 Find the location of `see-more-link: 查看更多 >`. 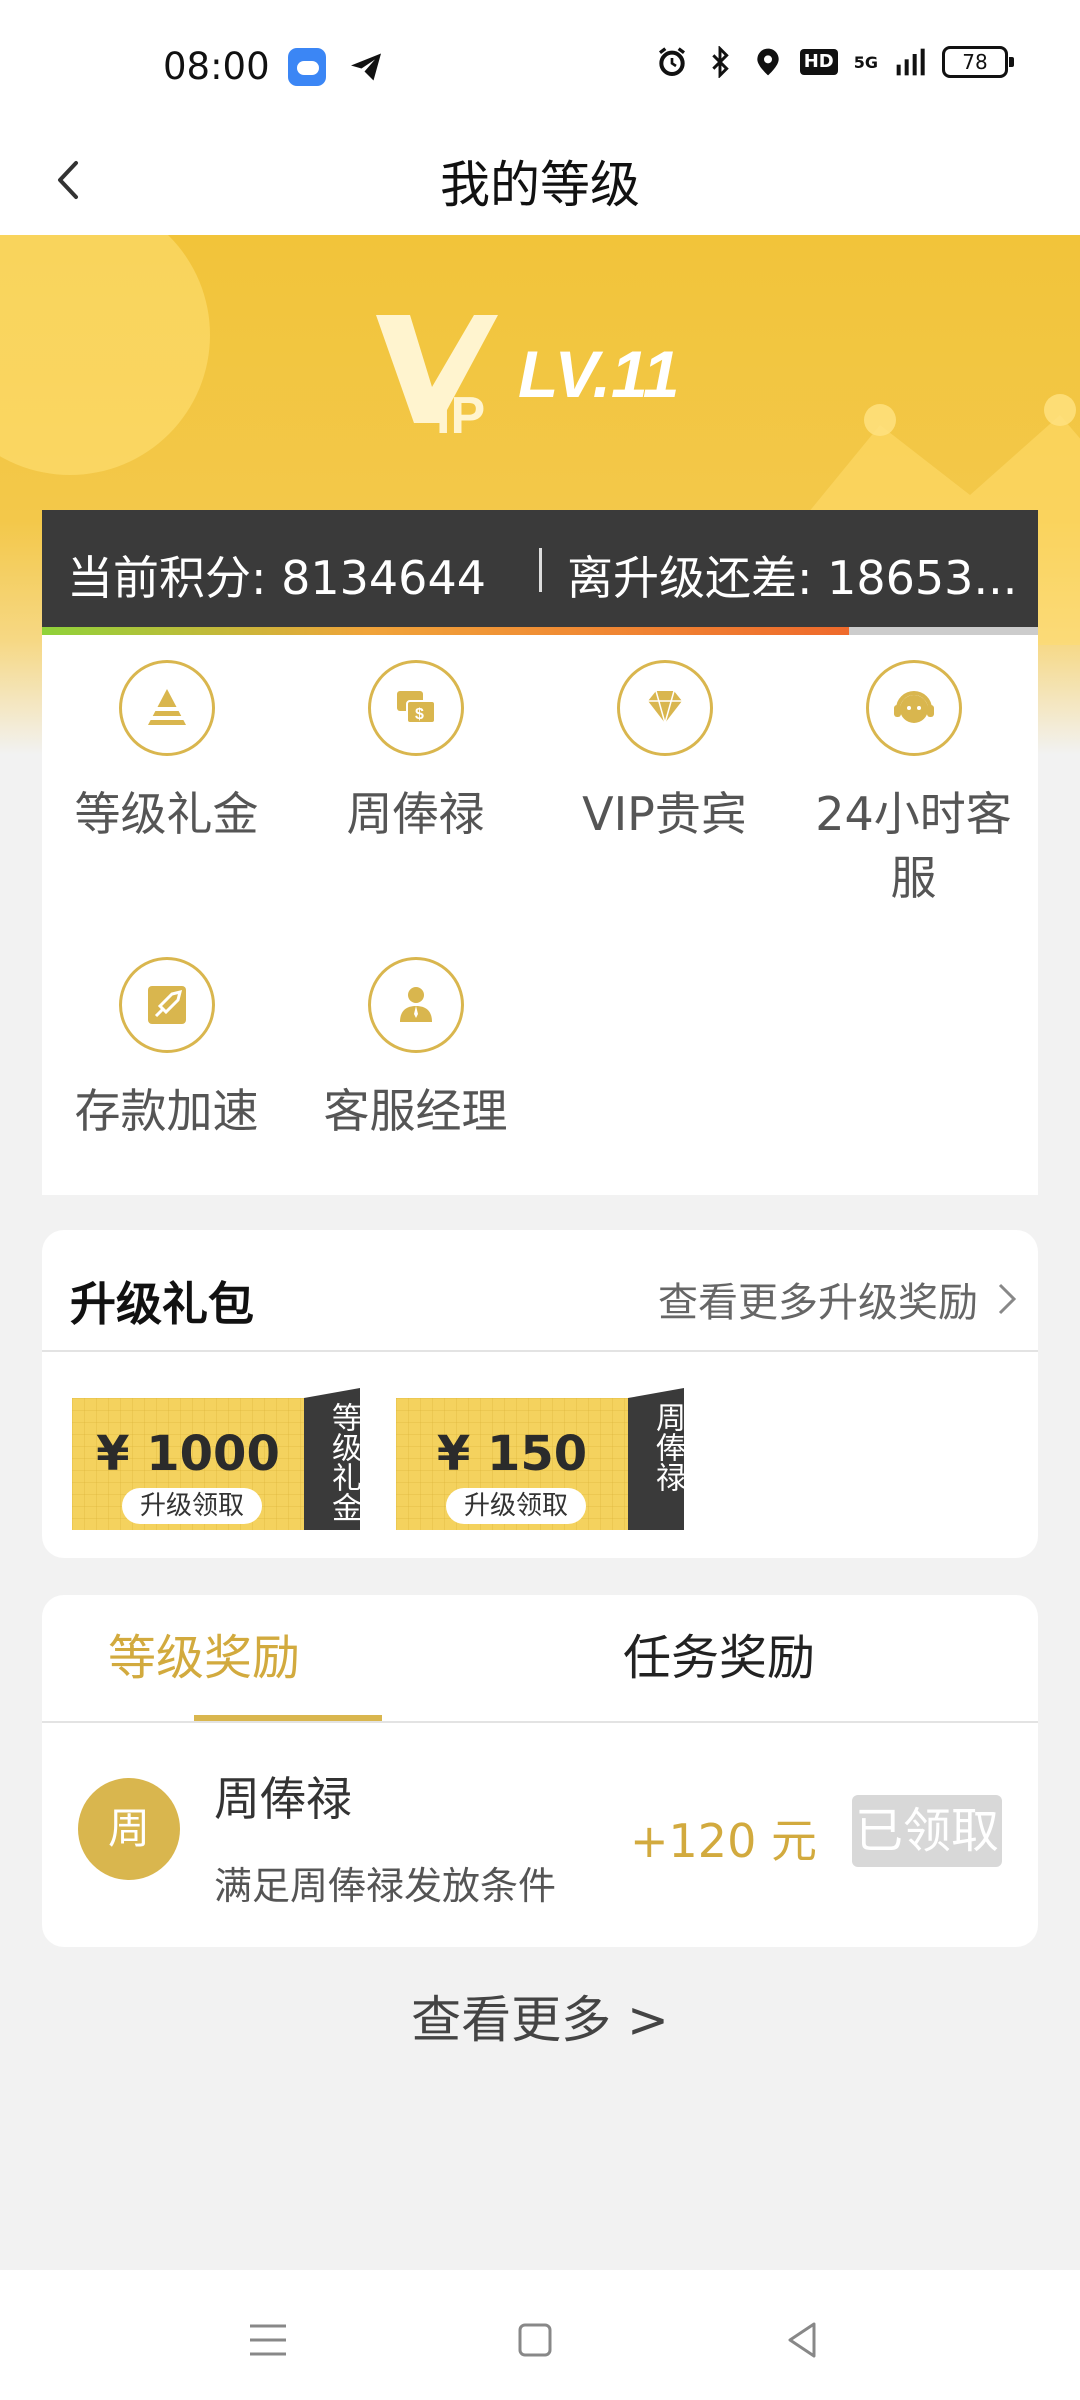

see-more-link: 查看更多 > is located at coordinates (540, 2016).